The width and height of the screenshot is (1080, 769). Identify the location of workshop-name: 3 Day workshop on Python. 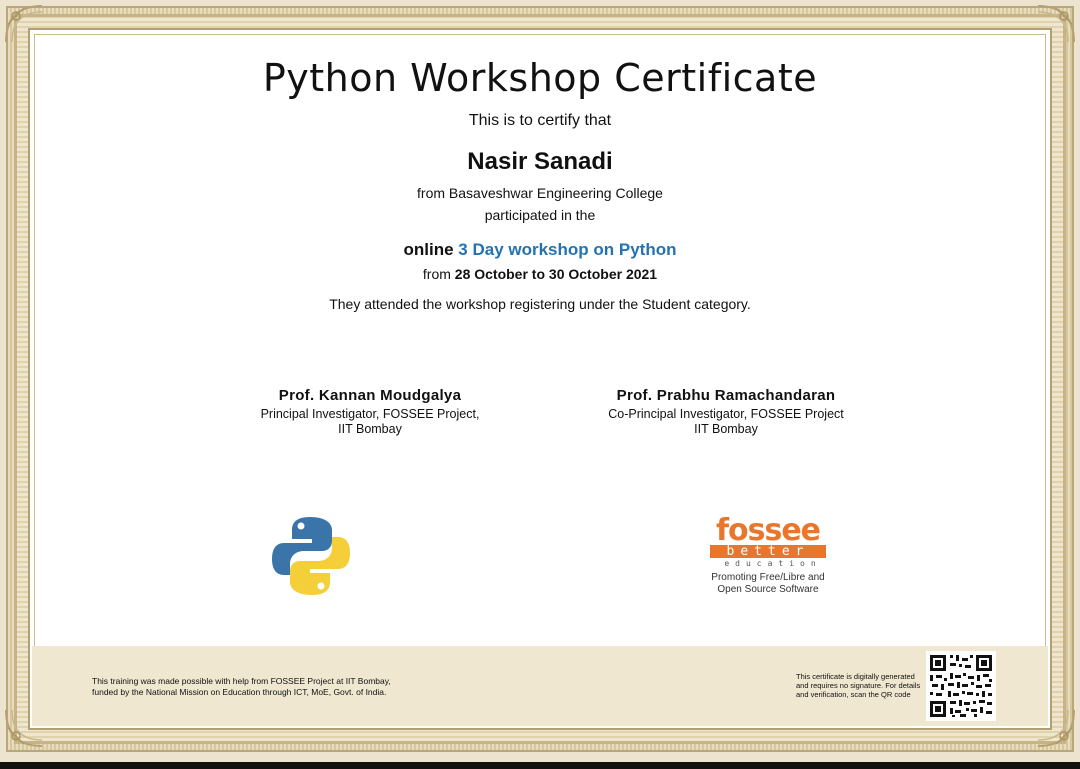
(567, 249).